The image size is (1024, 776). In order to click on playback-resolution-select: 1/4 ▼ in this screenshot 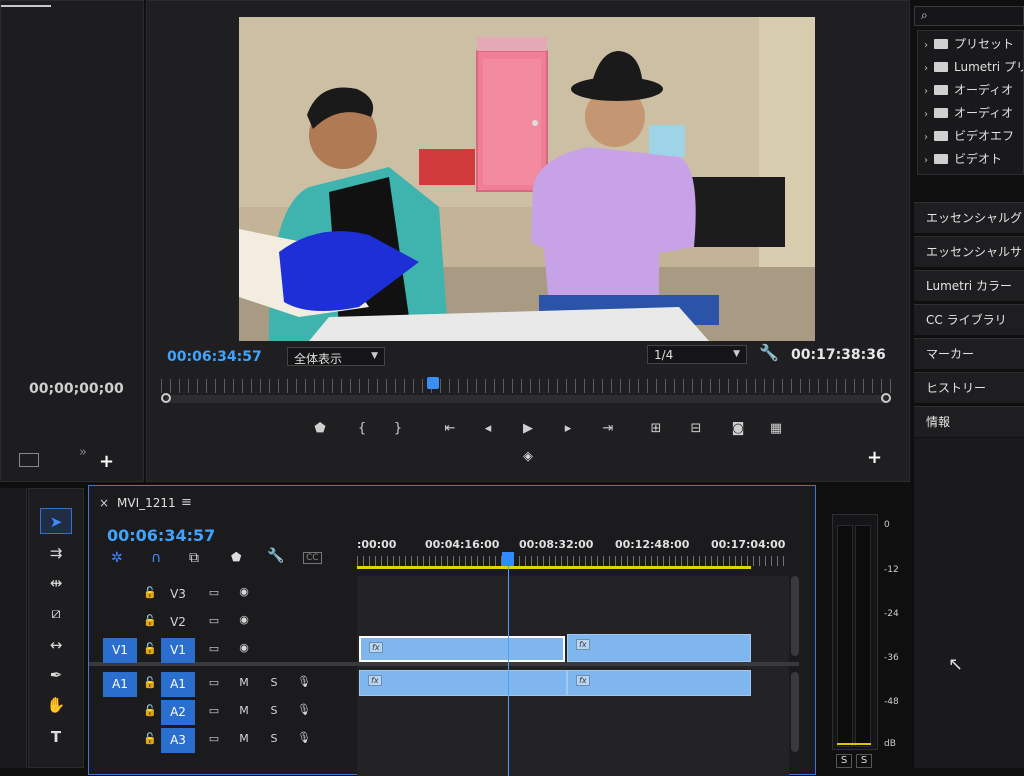, I will do `click(697, 354)`.